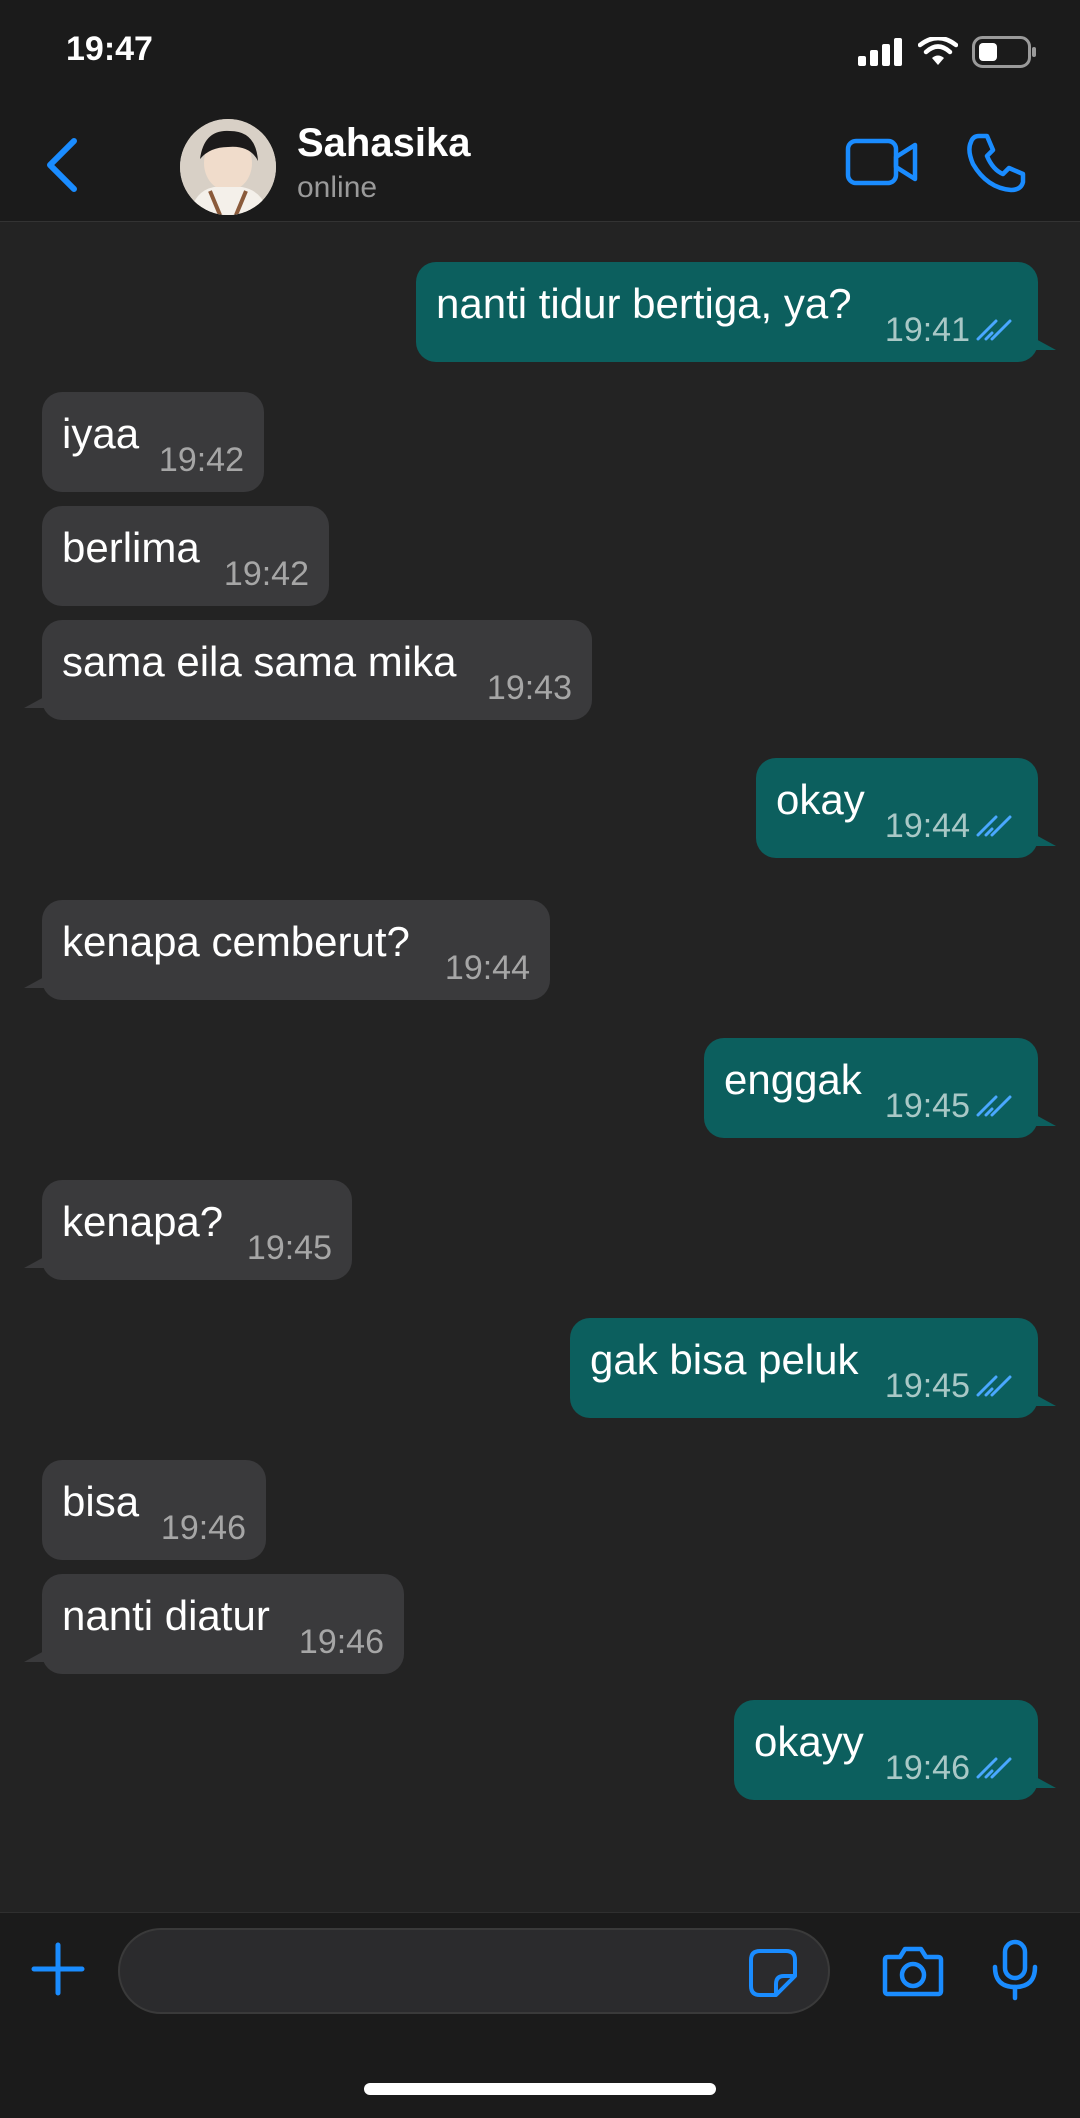 Image resolution: width=1080 pixels, height=2118 pixels. Describe the element at coordinates (474, 1971) in the screenshot. I see `message-input` at that location.